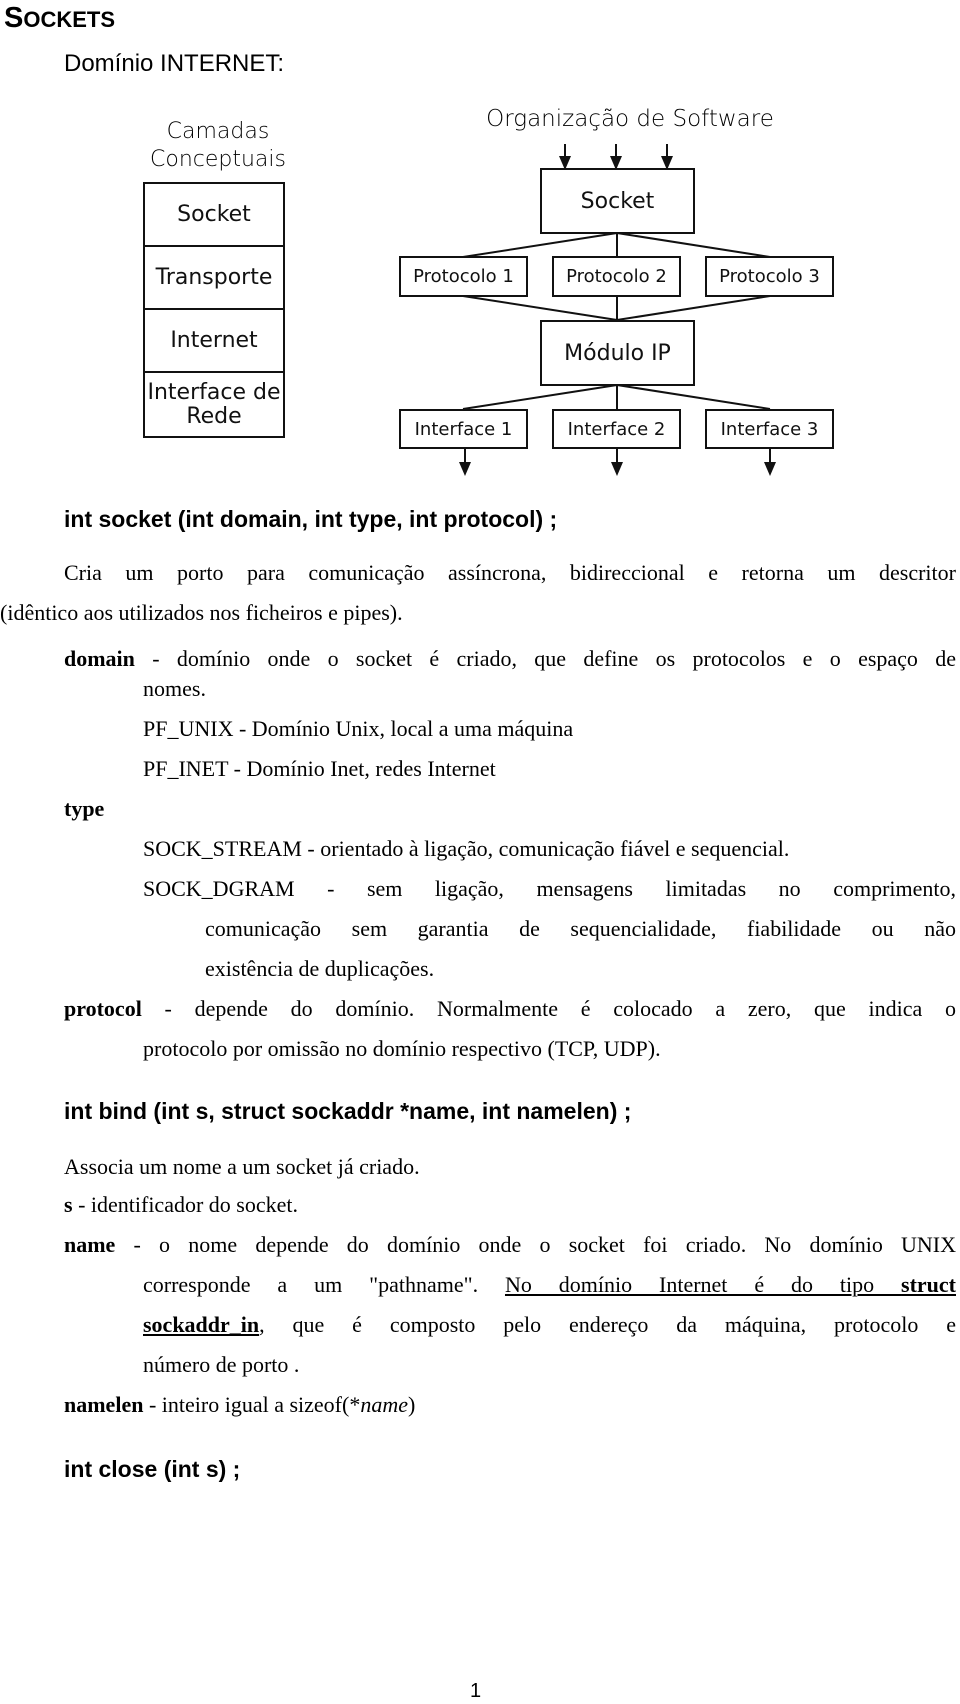 The width and height of the screenshot is (960, 1704). What do you see at coordinates (84, 808) in the screenshot?
I see `param-type: type` at bounding box center [84, 808].